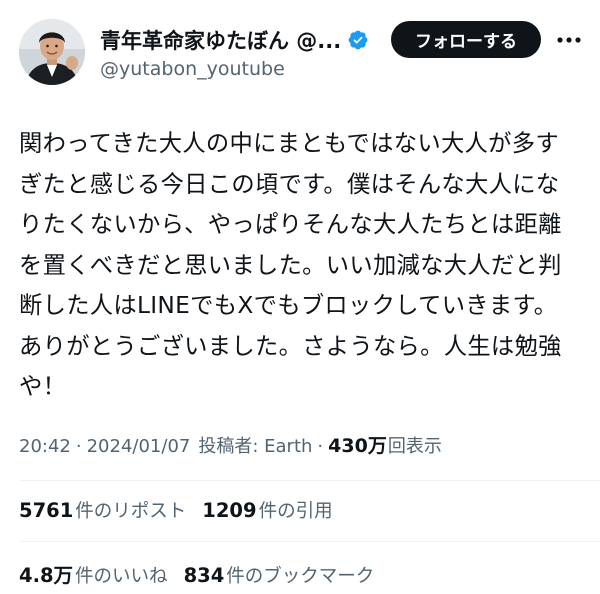 This screenshot has width=600, height=594. Describe the element at coordinates (290, 265) in the screenshot. I see `tweet-text-line: を置くべきだと思いました。いい加減な大人だと判` at that location.